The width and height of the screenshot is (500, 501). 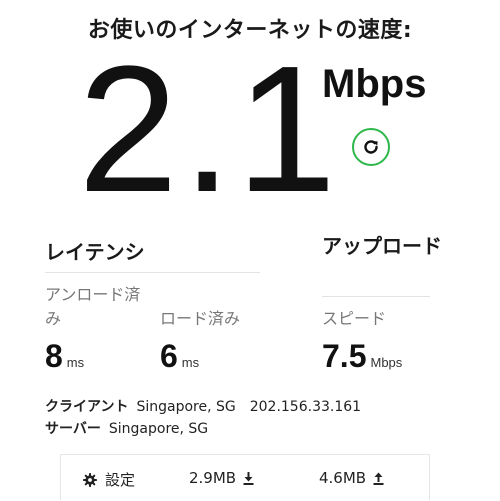 What do you see at coordinates (386, 362) in the screenshot?
I see `upload-speed-unit: Mbps` at bounding box center [386, 362].